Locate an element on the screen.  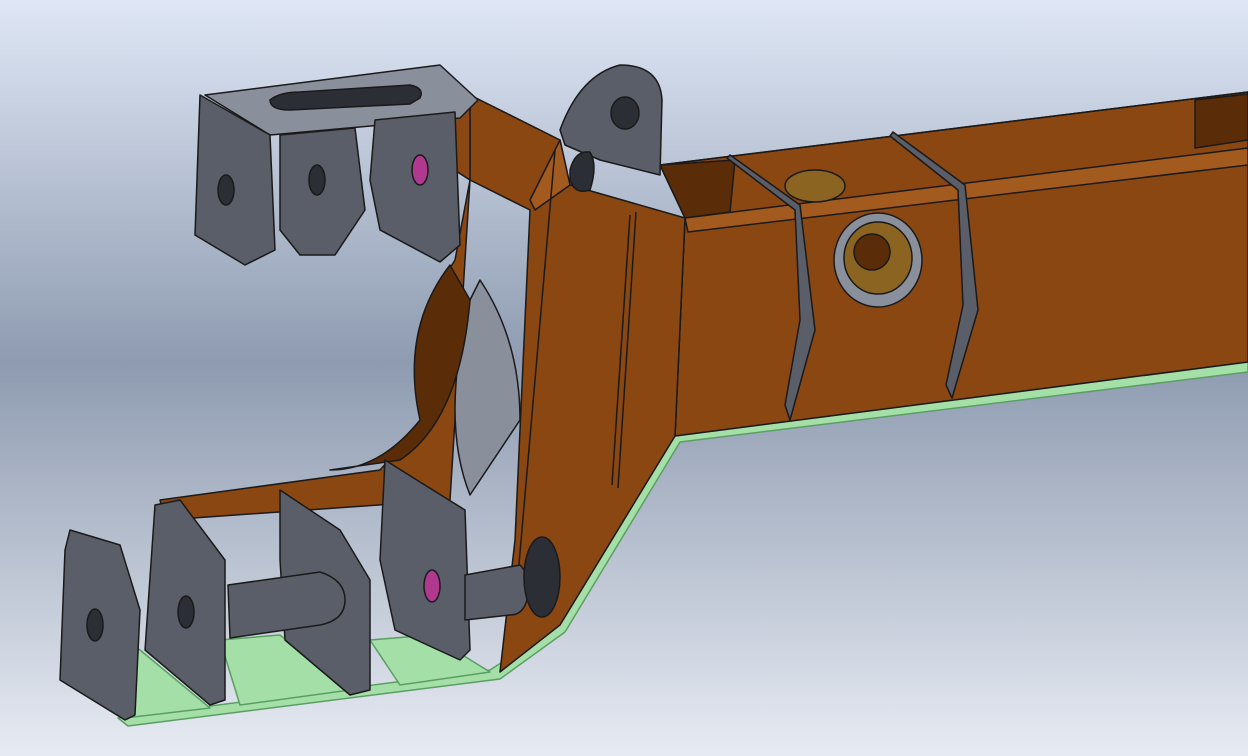
beam-bushing is located at coordinates (878, 260).